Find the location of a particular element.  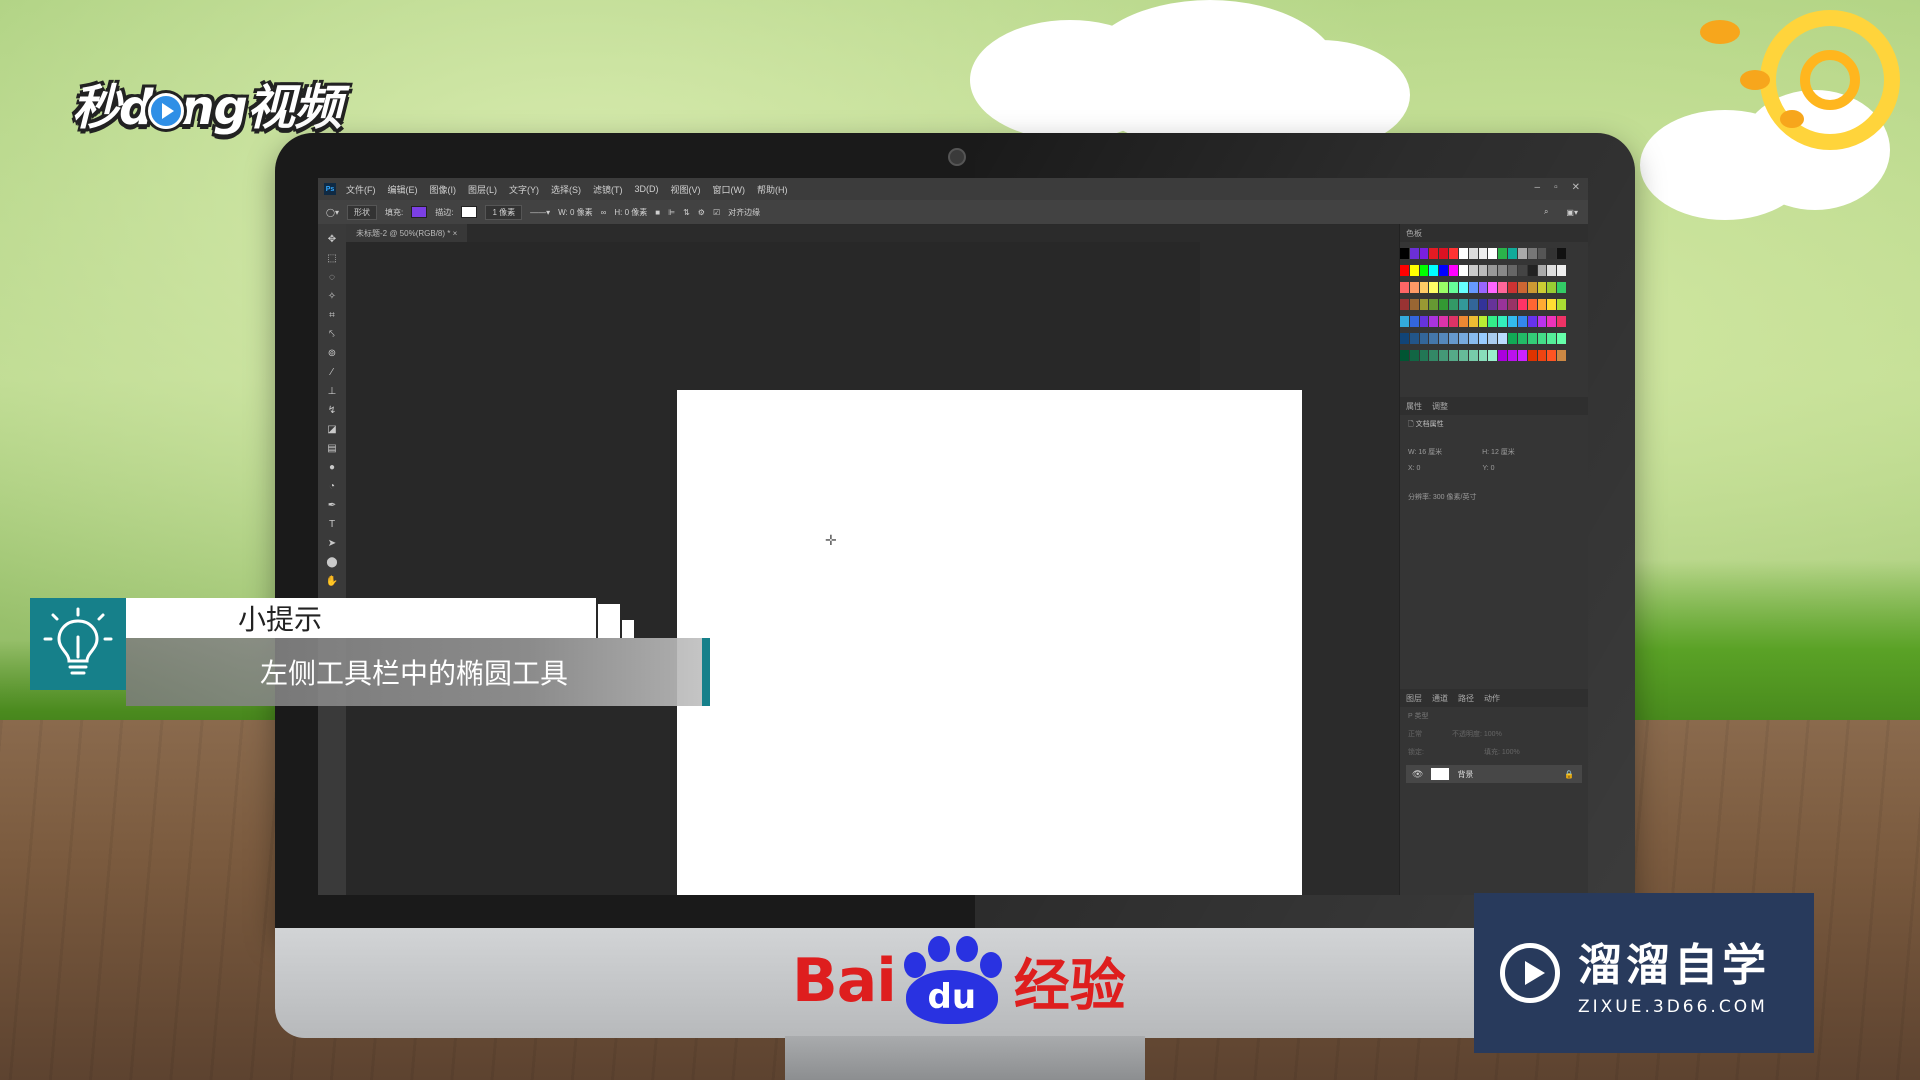

menu-view: 视图(V) is located at coordinates (686, 189).